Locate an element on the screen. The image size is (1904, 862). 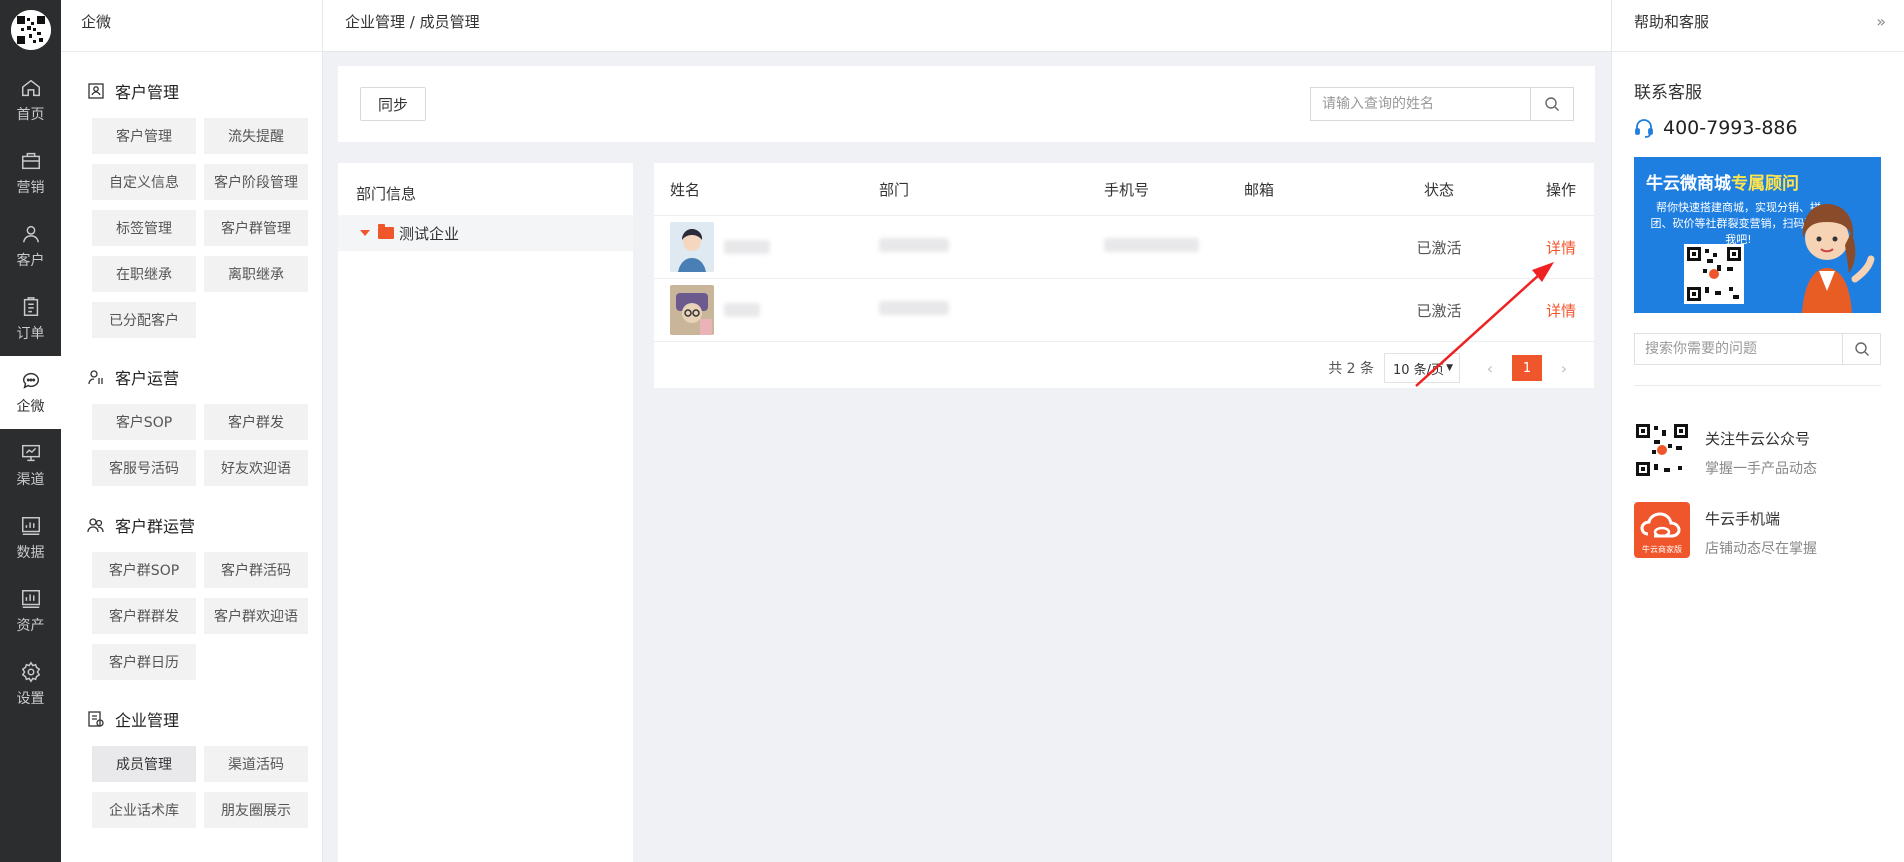
page-size-select: 10 条/页 ▼ is located at coordinates (1422, 368).